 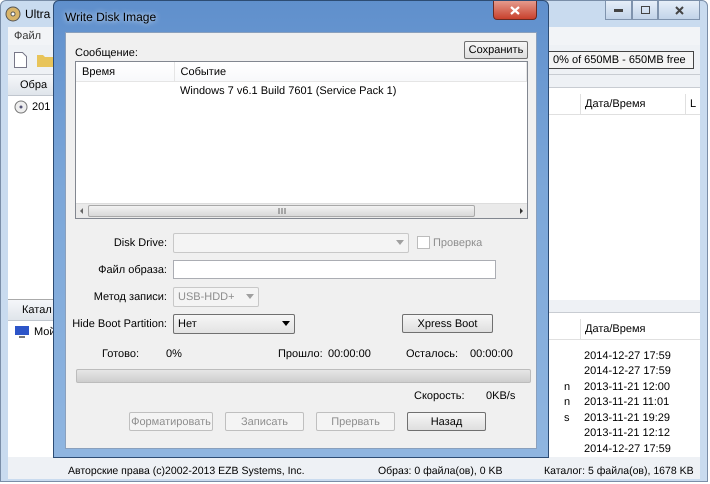 What do you see at coordinates (22, 332) in the screenshot?
I see `computer-icon` at bounding box center [22, 332].